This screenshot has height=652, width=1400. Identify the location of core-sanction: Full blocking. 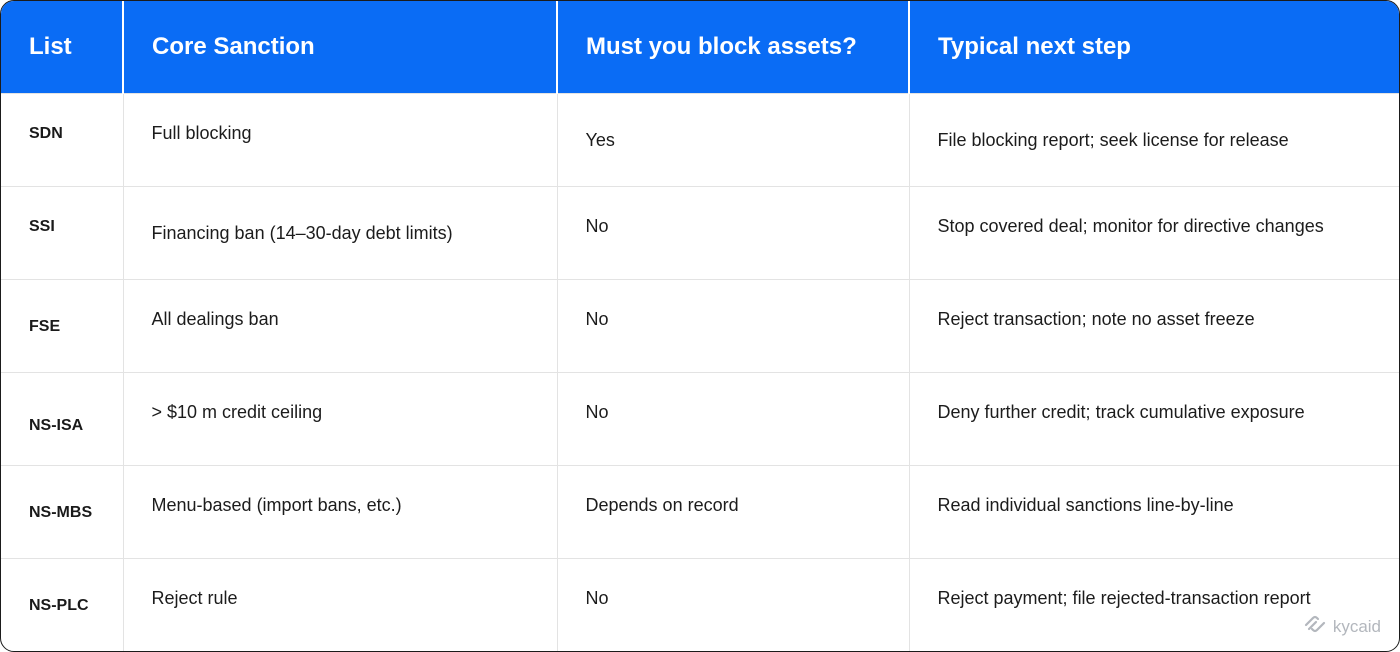
(201, 132).